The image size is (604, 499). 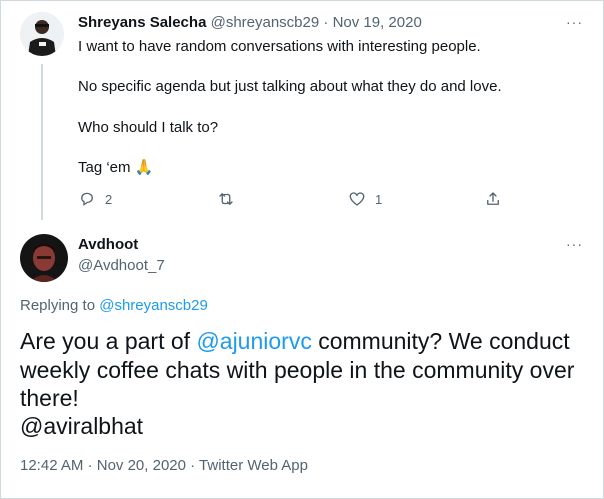 What do you see at coordinates (42, 34) in the screenshot?
I see `avatar-shreyans` at bounding box center [42, 34].